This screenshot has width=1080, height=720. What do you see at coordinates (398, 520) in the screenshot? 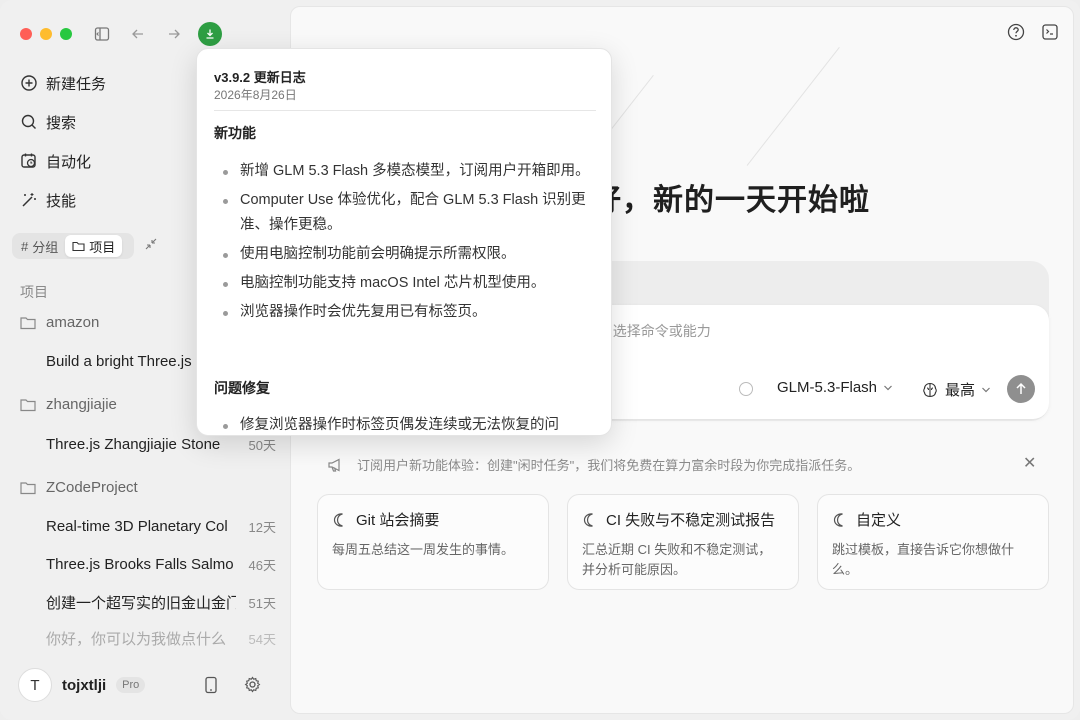
I see `card-title: Git 站会摘要` at bounding box center [398, 520].